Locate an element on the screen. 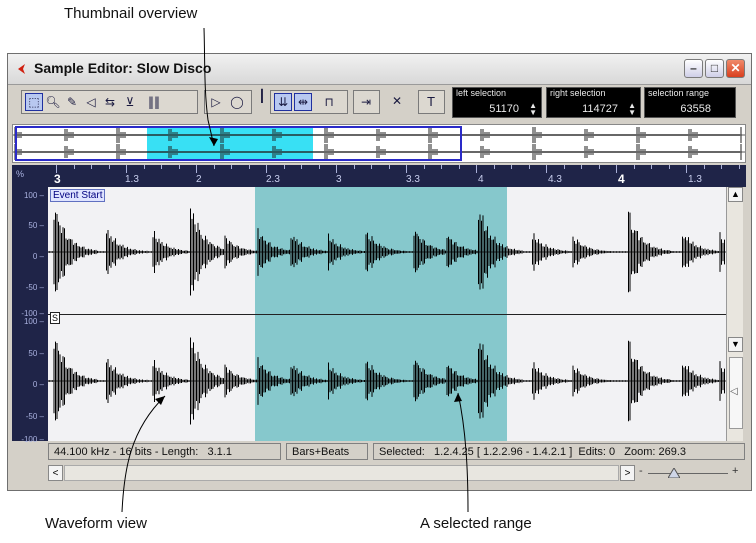 This screenshot has width=756, height=543. ruler-label: 3.3 is located at coordinates (413, 179).